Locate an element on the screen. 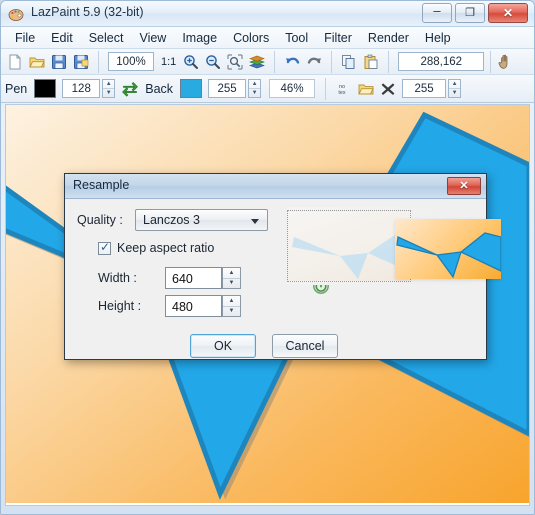 The height and width of the screenshot is (515, 535). image-size-field: 288,162 is located at coordinates (441, 61).